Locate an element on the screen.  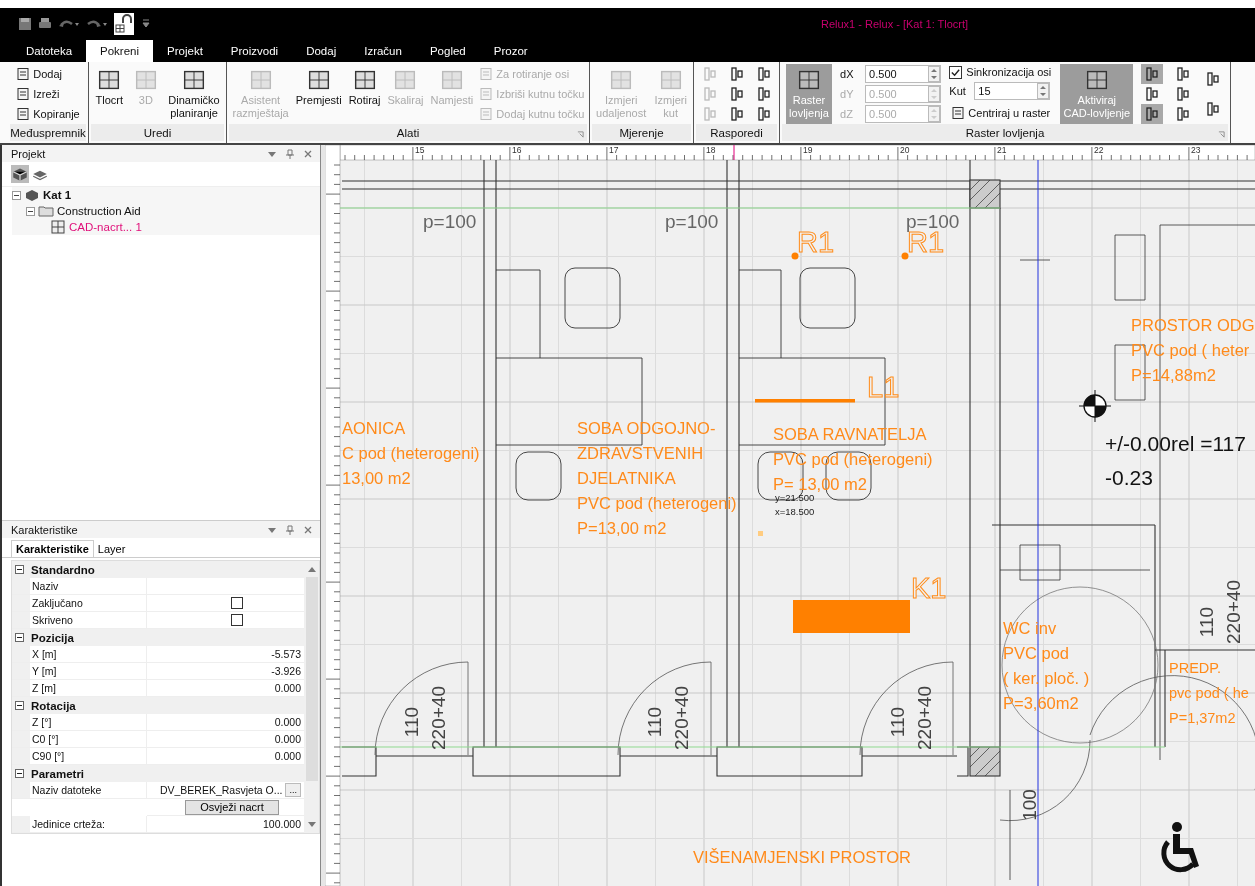
field-label: dY is located at coordinates (847, 94).